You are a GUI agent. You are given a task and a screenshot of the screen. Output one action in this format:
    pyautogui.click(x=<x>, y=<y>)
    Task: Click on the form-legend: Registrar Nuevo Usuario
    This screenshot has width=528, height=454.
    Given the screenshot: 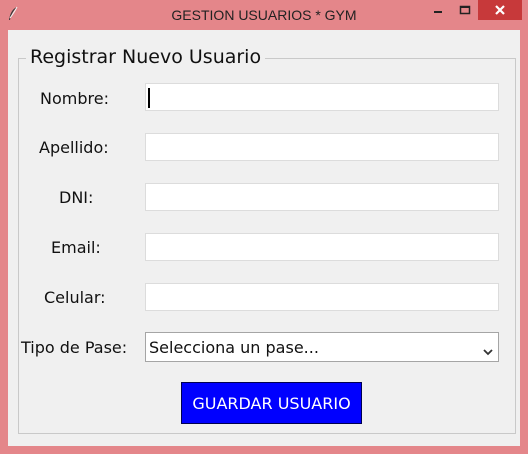 What is the action you would take?
    pyautogui.click(x=146, y=57)
    